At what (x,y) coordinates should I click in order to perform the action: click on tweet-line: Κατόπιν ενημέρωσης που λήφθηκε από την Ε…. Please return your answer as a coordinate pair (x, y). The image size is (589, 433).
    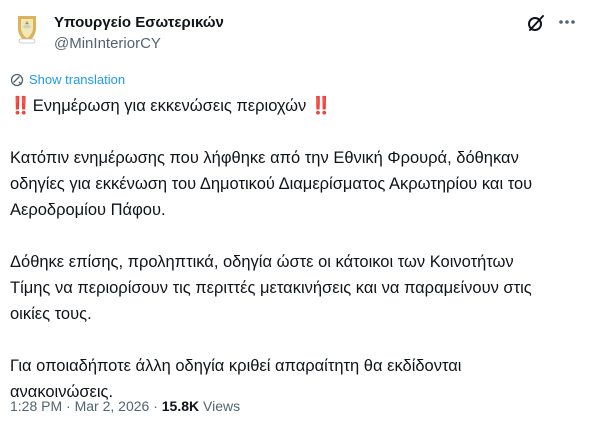
    Looking at the image, I should click on (264, 158).